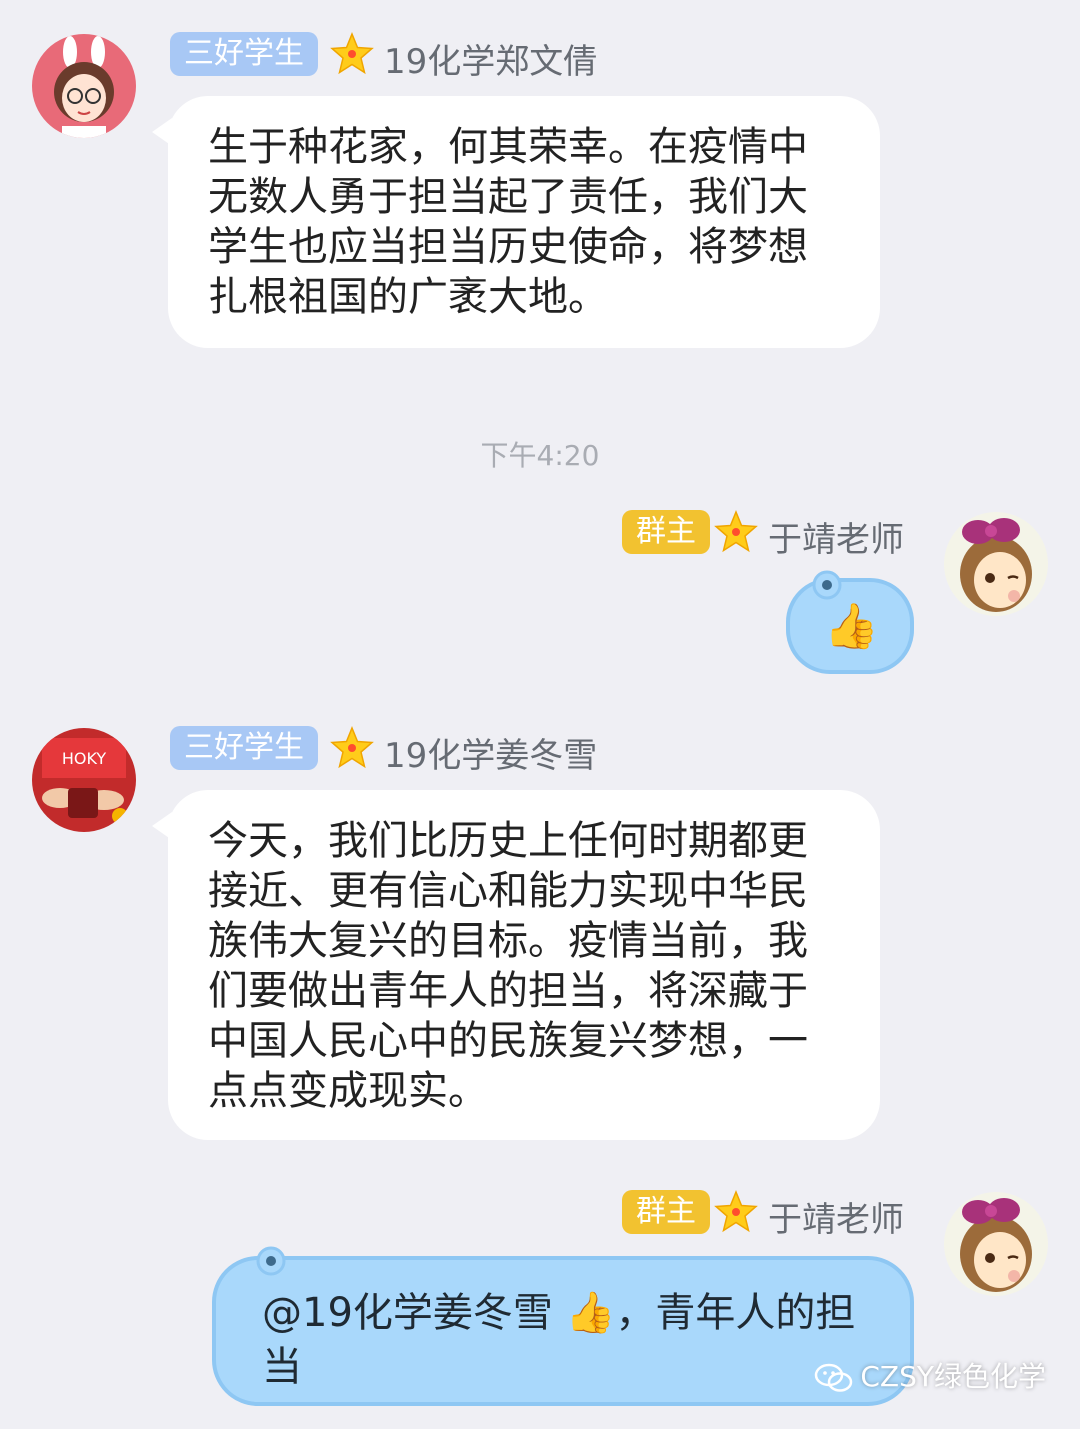  I want to click on wechat-icon, so click(834, 1377).